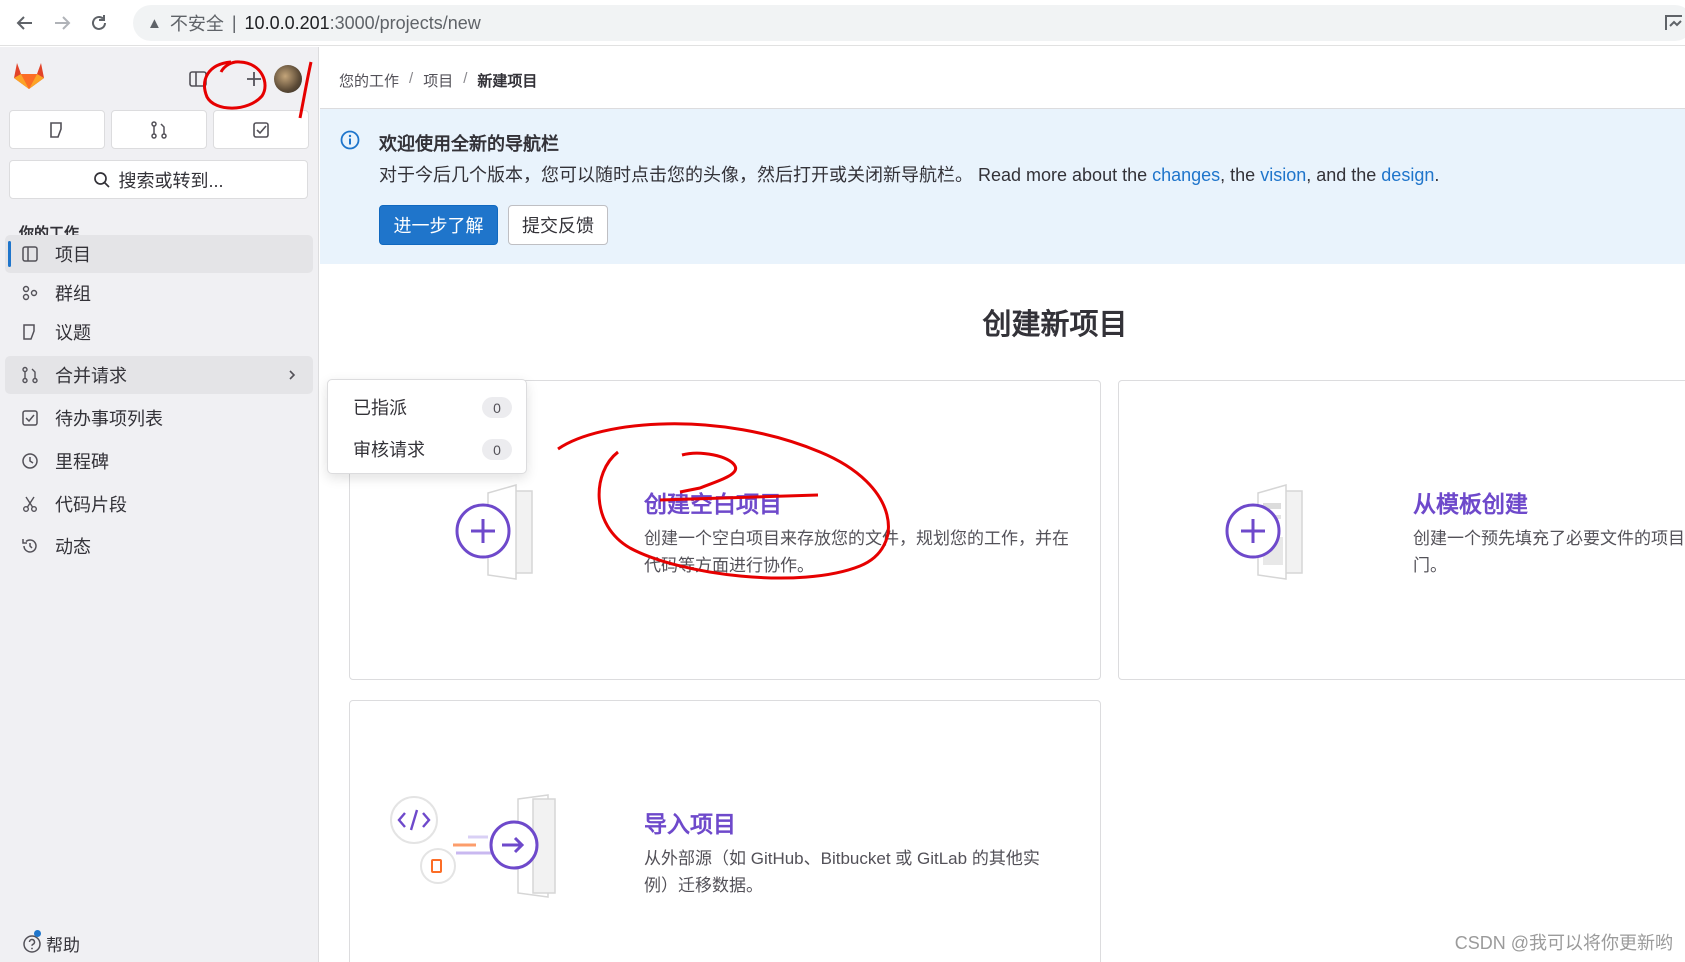 The image size is (1685, 962). I want to click on breadcrumb-item: 项目, so click(438, 80).